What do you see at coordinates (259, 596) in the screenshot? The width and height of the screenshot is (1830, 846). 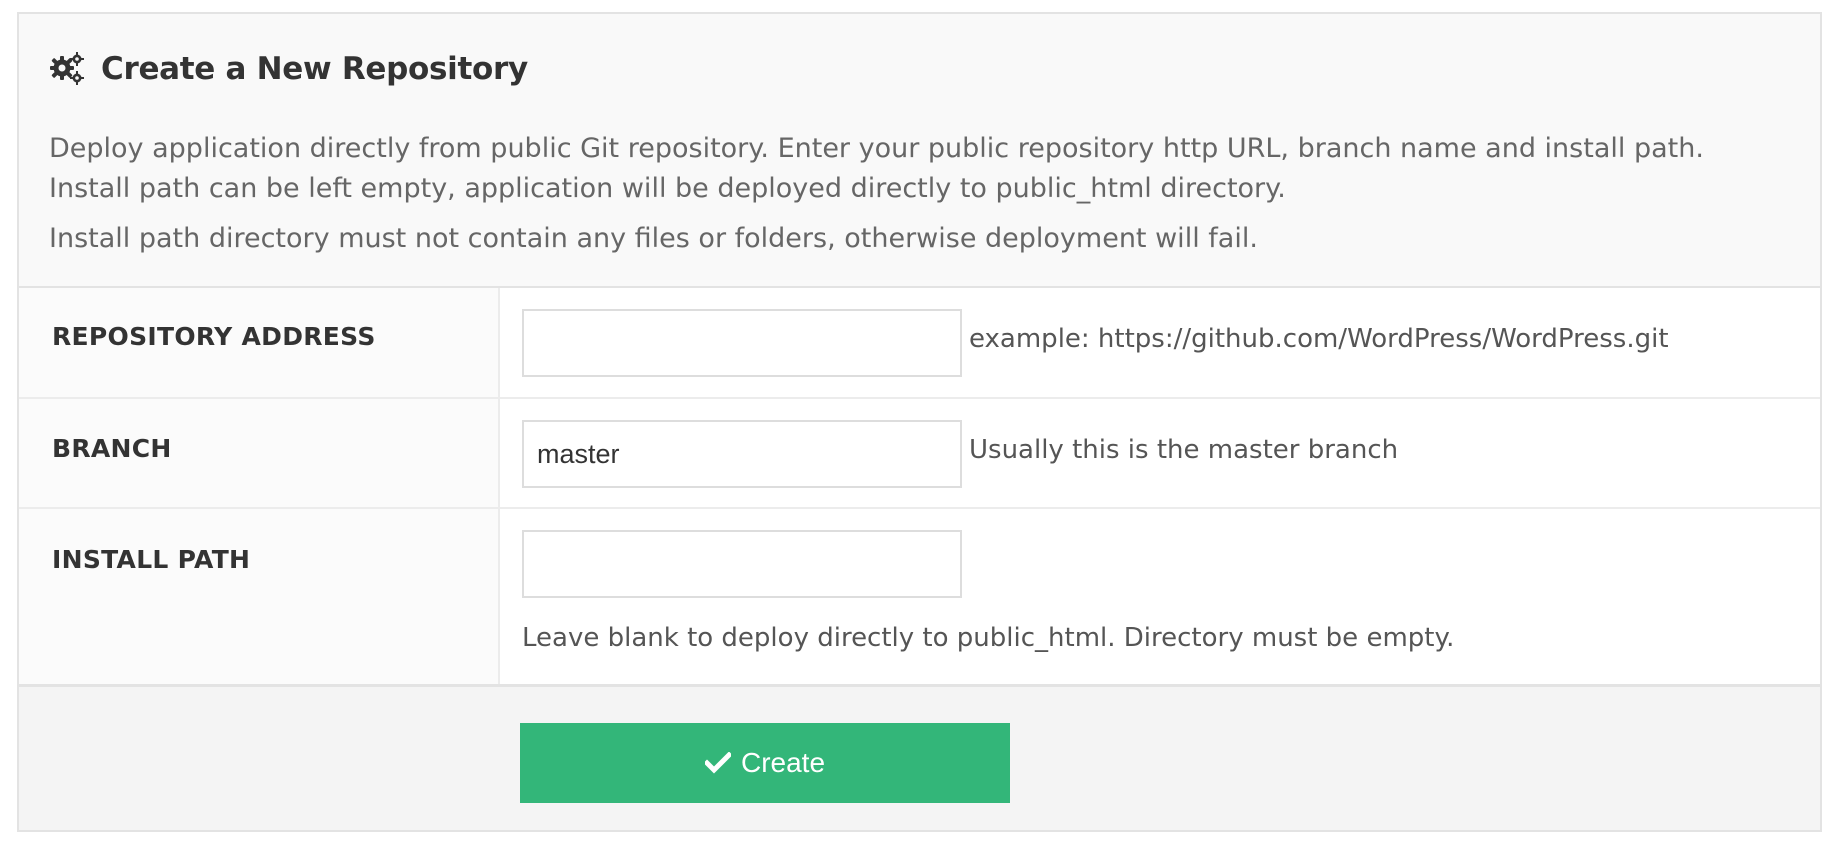 I see `label-cell: INSTALL PATH` at bounding box center [259, 596].